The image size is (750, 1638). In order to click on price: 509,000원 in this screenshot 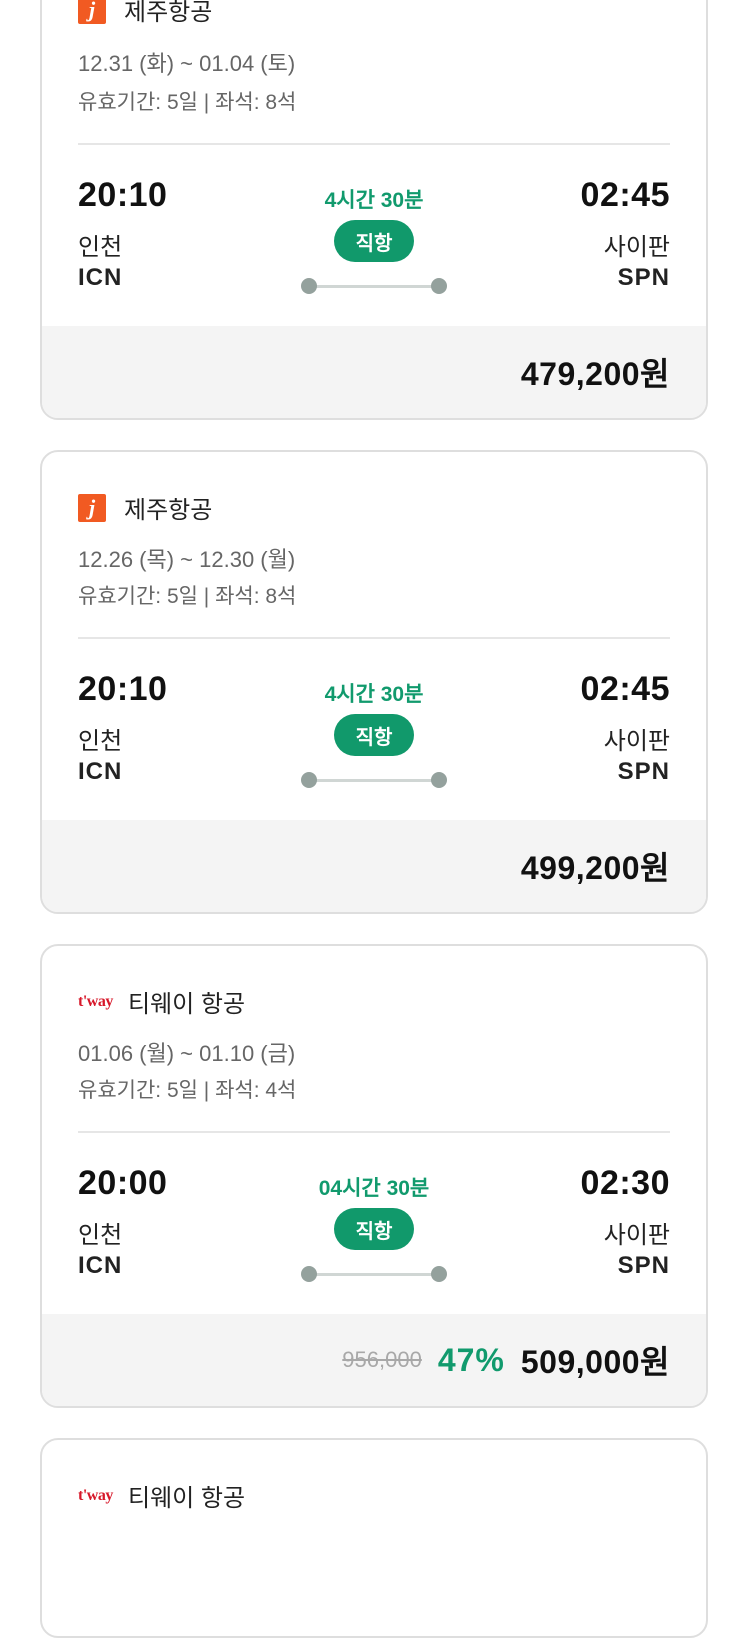, I will do `click(595, 1362)`.